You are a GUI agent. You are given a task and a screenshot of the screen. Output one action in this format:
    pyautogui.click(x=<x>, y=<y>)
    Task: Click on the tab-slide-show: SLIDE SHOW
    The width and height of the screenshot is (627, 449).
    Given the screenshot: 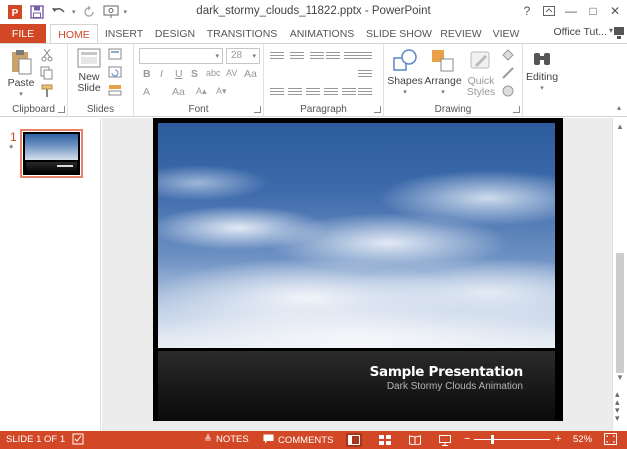 What is the action you would take?
    pyautogui.click(x=399, y=33)
    